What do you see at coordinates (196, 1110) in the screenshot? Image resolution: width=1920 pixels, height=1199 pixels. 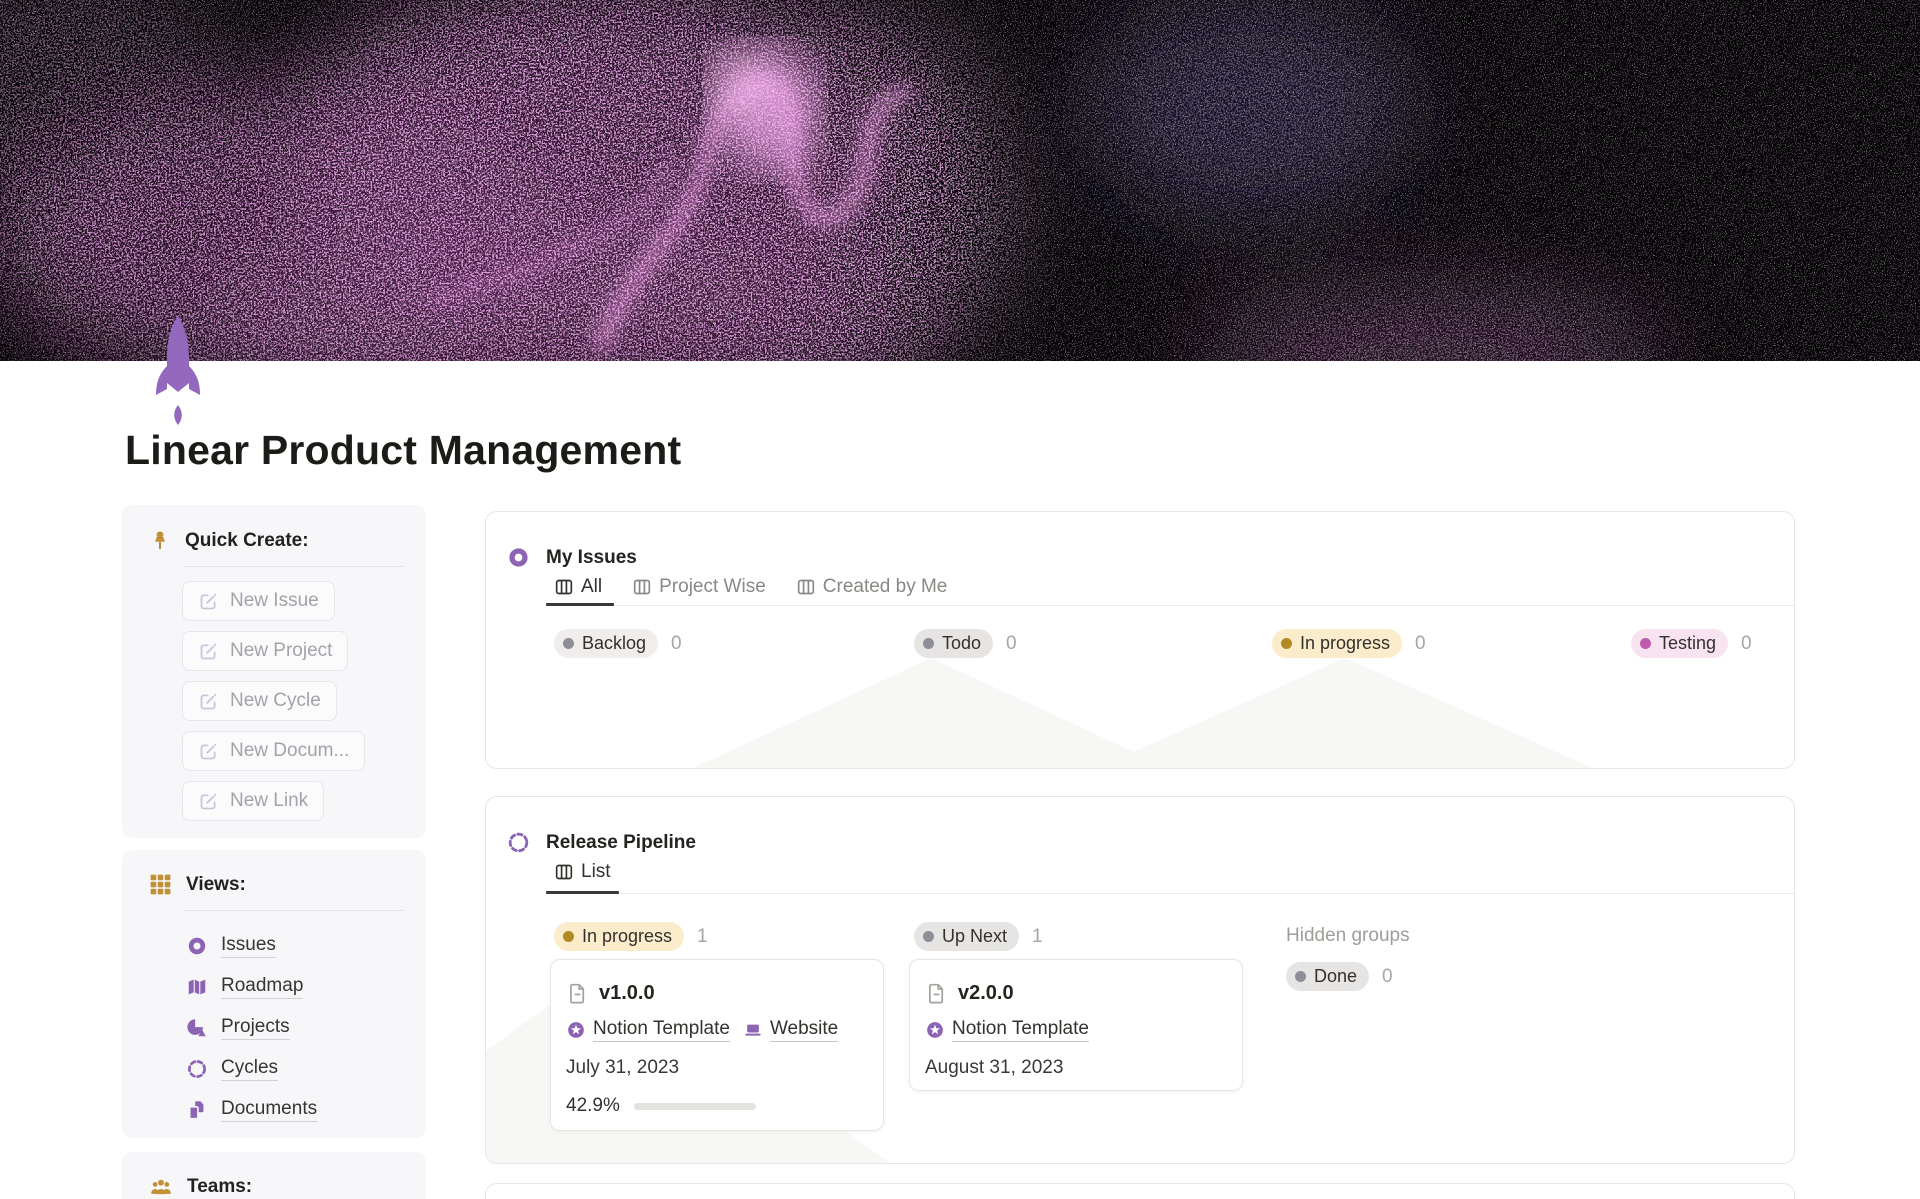 I see `pages-icon` at bounding box center [196, 1110].